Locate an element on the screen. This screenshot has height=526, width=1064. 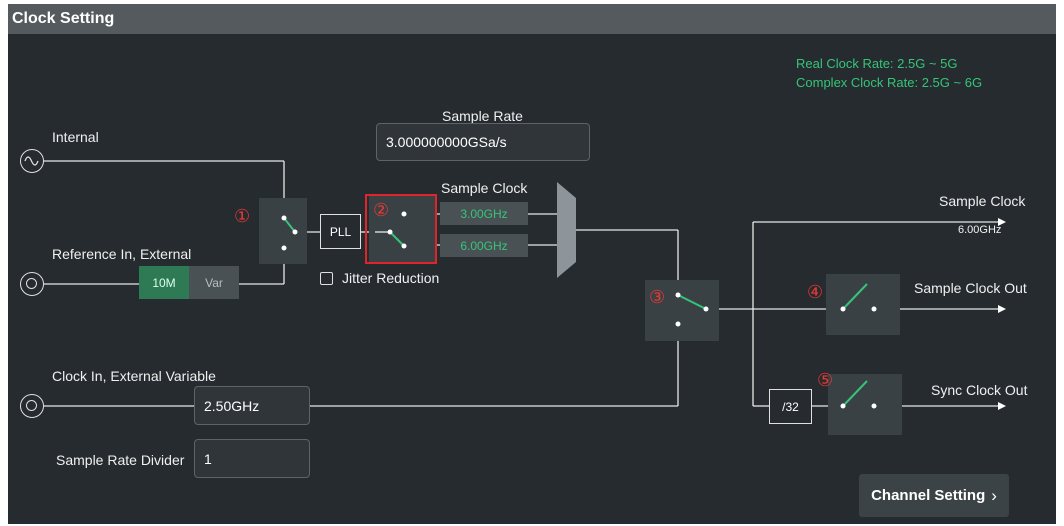
channel-setting-label: Channel Setting is located at coordinates (928, 495).